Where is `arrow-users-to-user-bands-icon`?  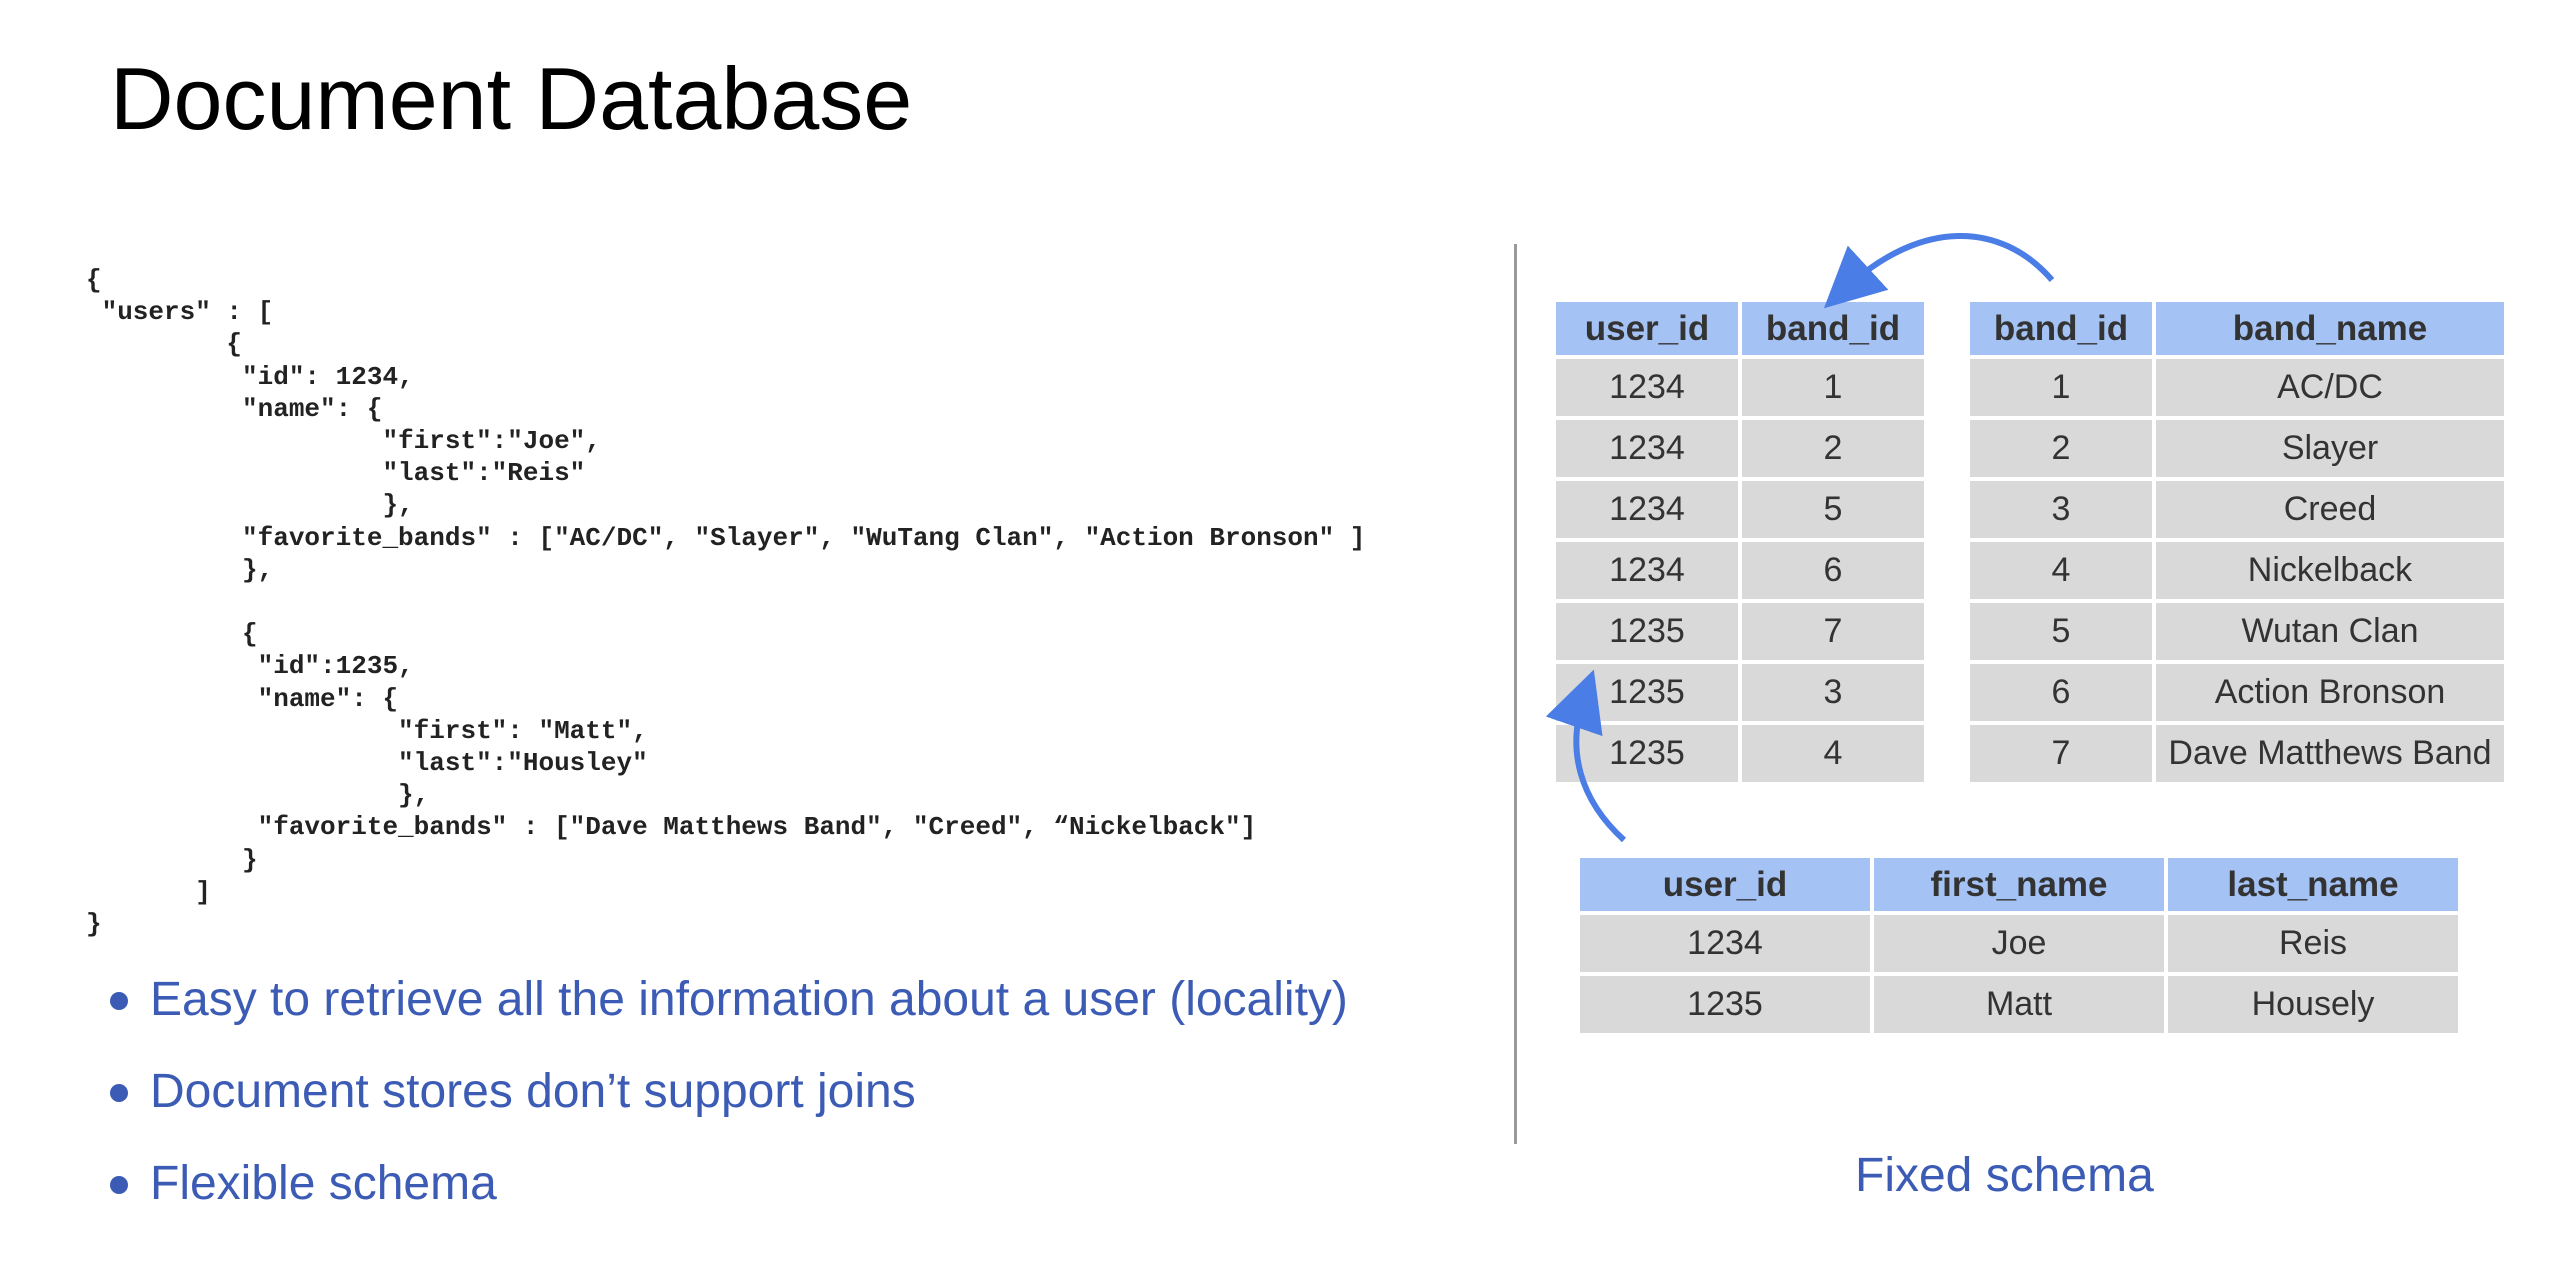
arrow-users-to-user-bands-icon is located at coordinates (1586, 756).